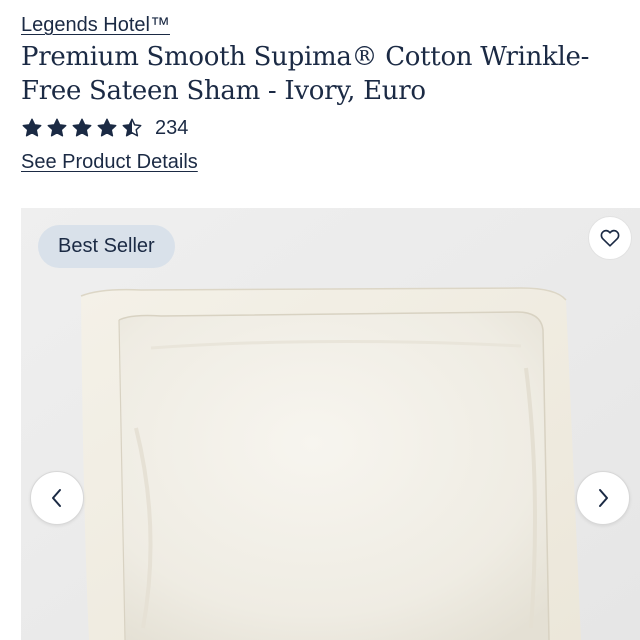 This screenshot has height=640, width=640. I want to click on review-count: 234, so click(171, 128).